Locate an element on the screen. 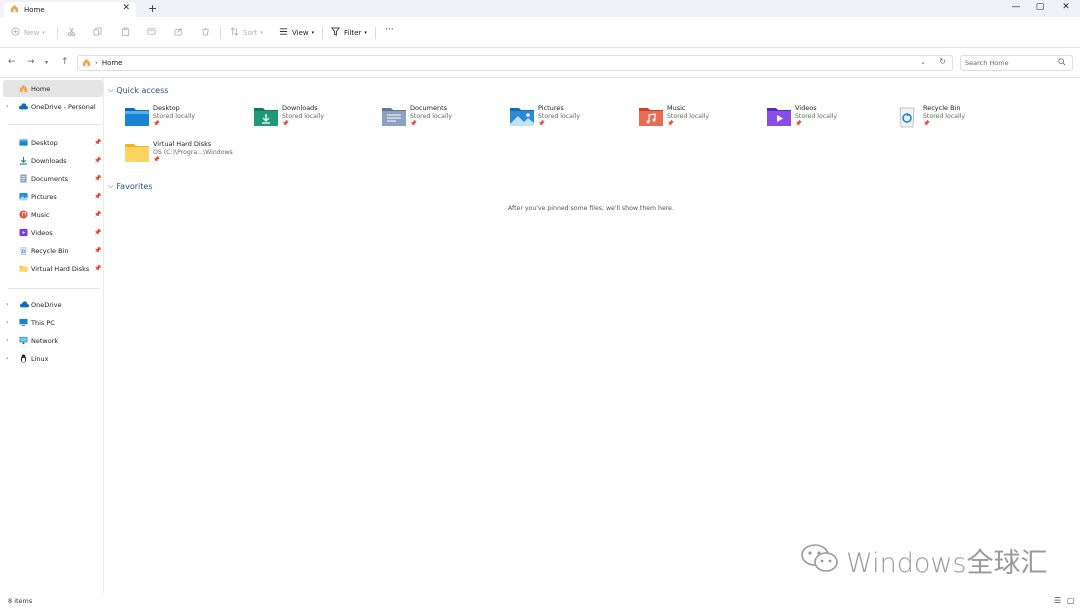 This screenshot has width=1080, height=608. quick-access-item-desktop: Desktop Stored locally 📌 is located at coordinates (185, 119).